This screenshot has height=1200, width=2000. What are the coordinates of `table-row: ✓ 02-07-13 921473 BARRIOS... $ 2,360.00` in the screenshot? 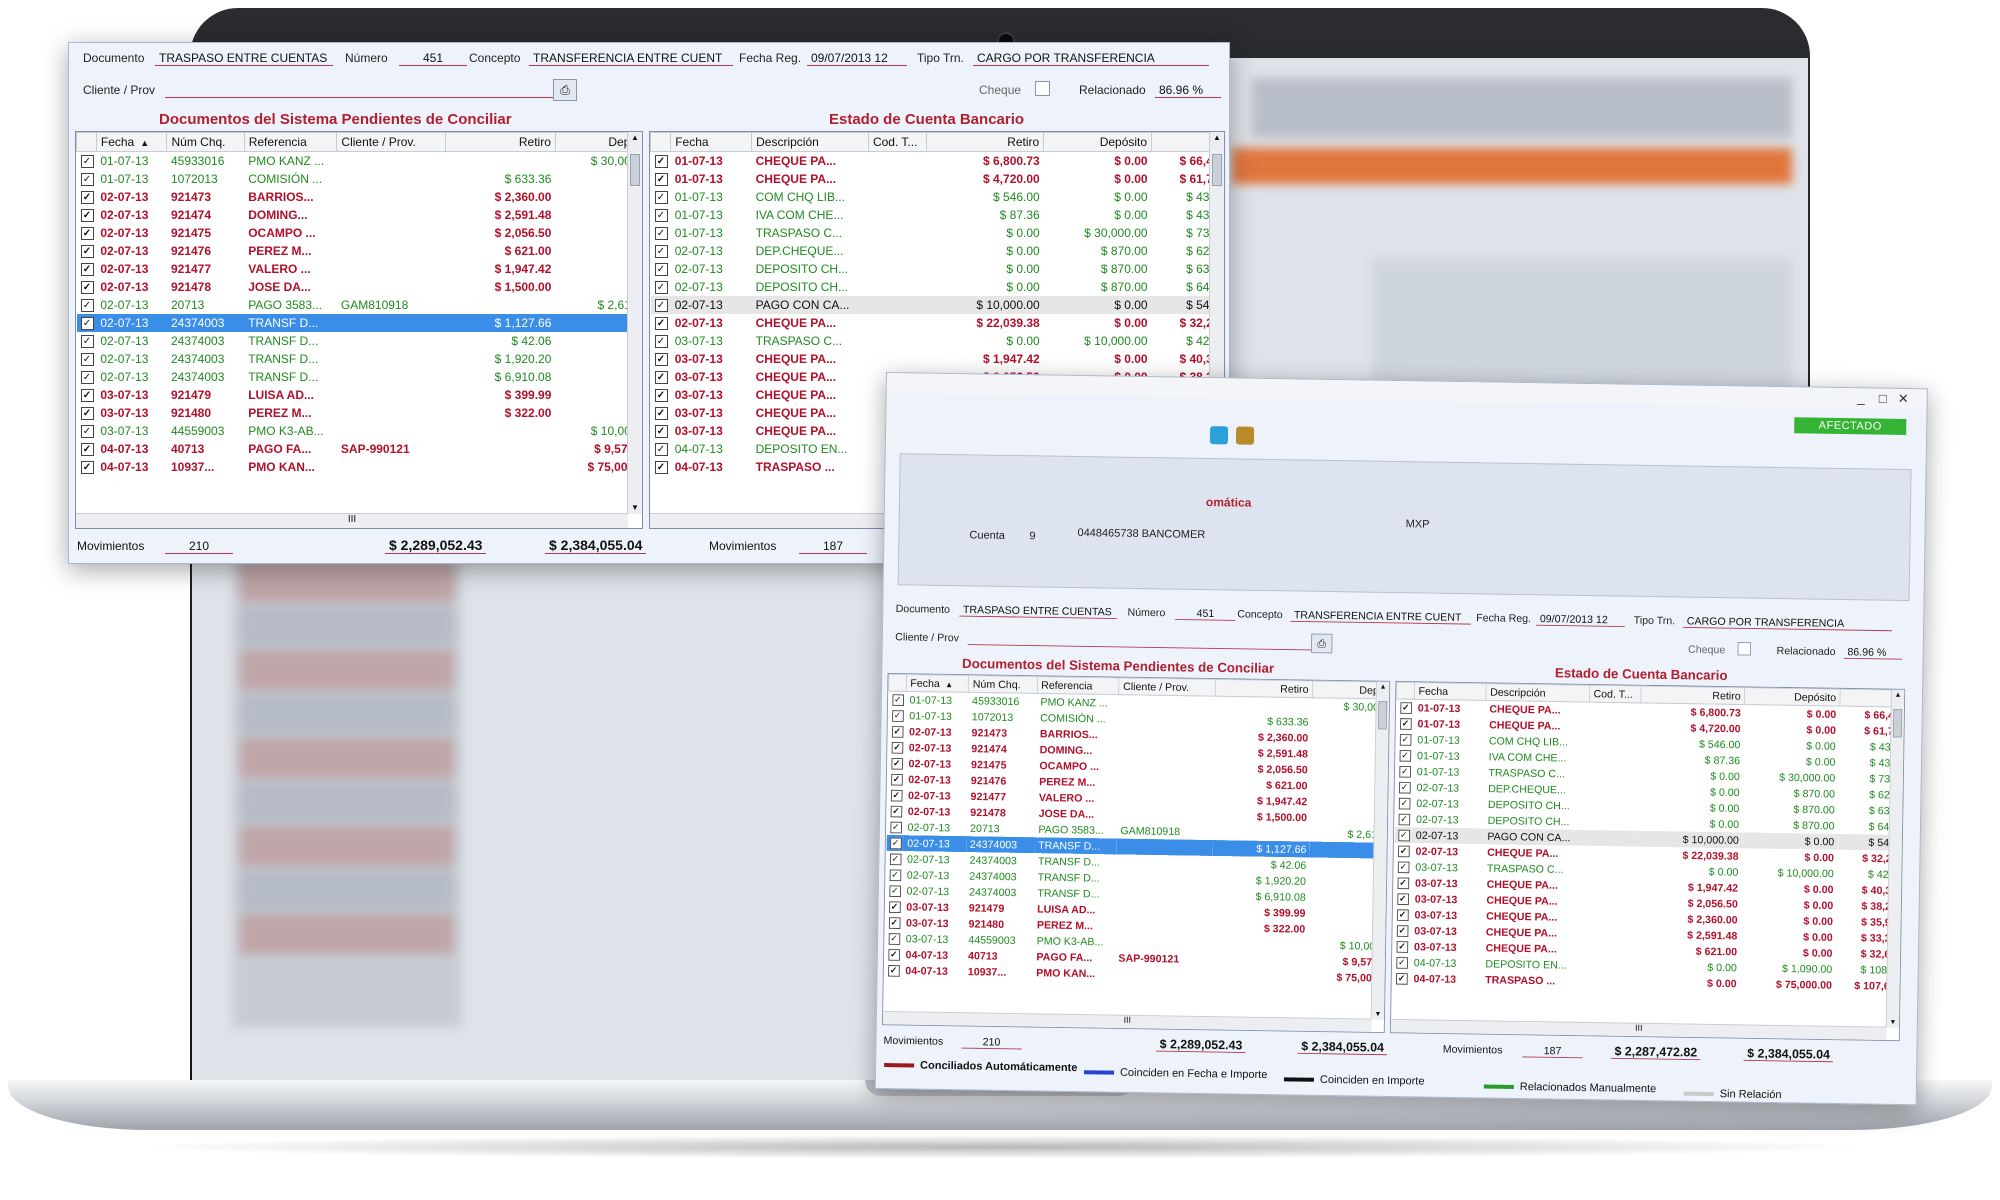 It's located at (359, 197).